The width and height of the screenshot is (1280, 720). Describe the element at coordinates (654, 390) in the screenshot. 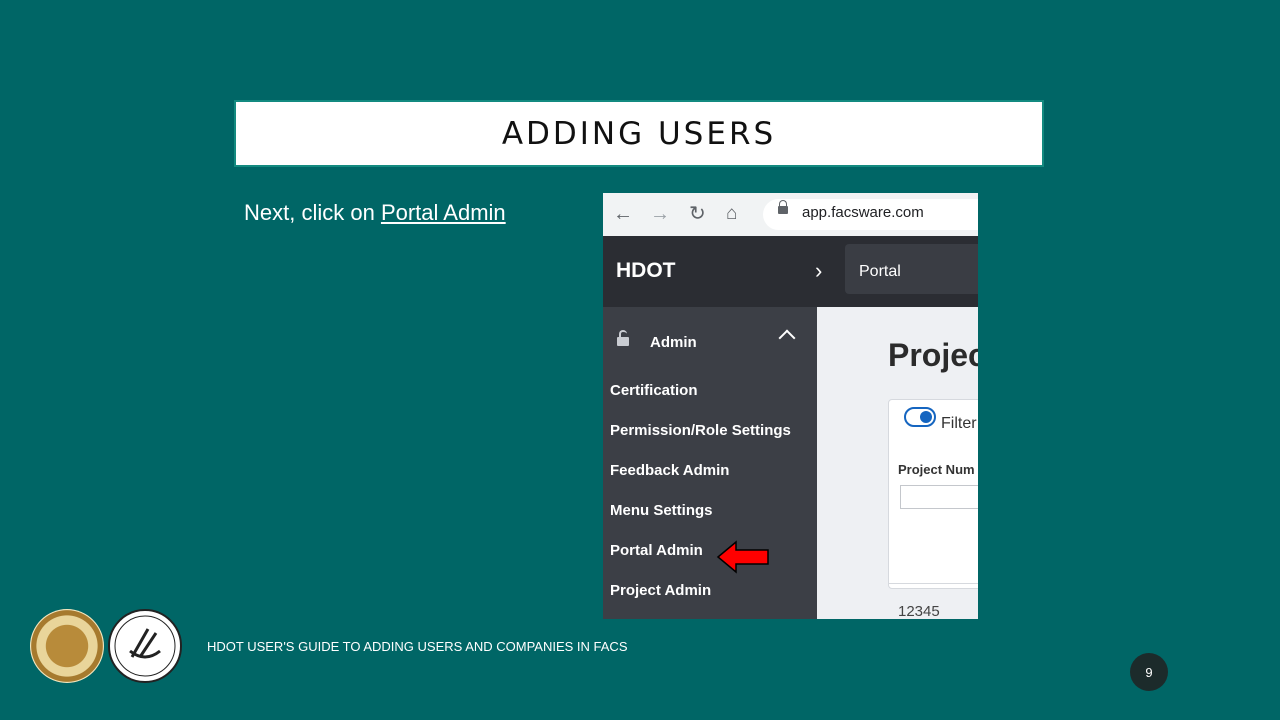

I see `sidebar-item-certification: Certification` at that location.